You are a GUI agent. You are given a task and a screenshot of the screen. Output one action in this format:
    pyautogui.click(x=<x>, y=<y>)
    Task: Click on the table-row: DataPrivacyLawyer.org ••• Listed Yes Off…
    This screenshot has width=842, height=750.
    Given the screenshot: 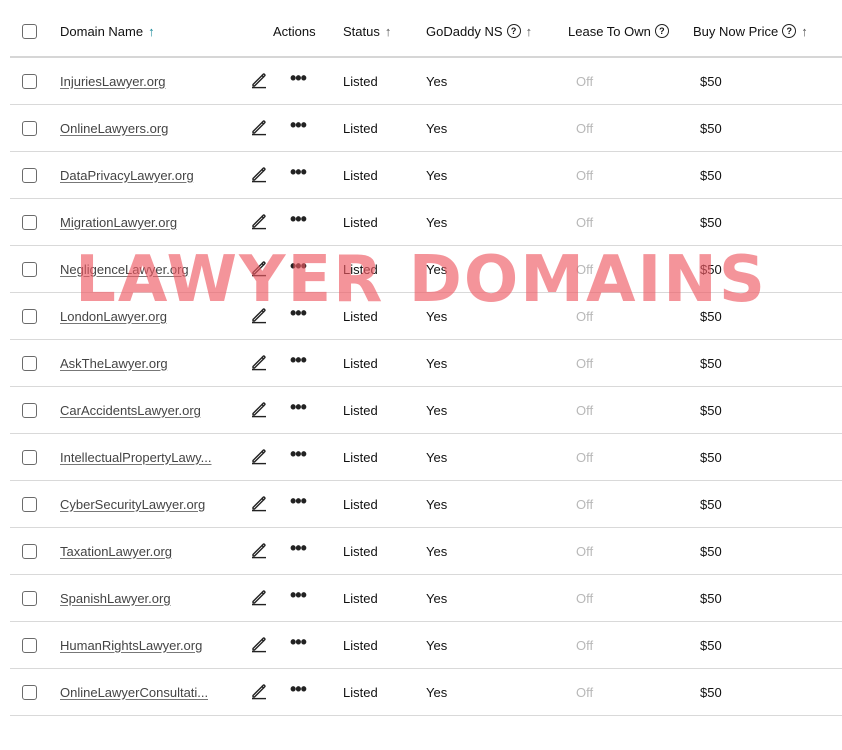 What is the action you would take?
    pyautogui.click(x=426, y=175)
    